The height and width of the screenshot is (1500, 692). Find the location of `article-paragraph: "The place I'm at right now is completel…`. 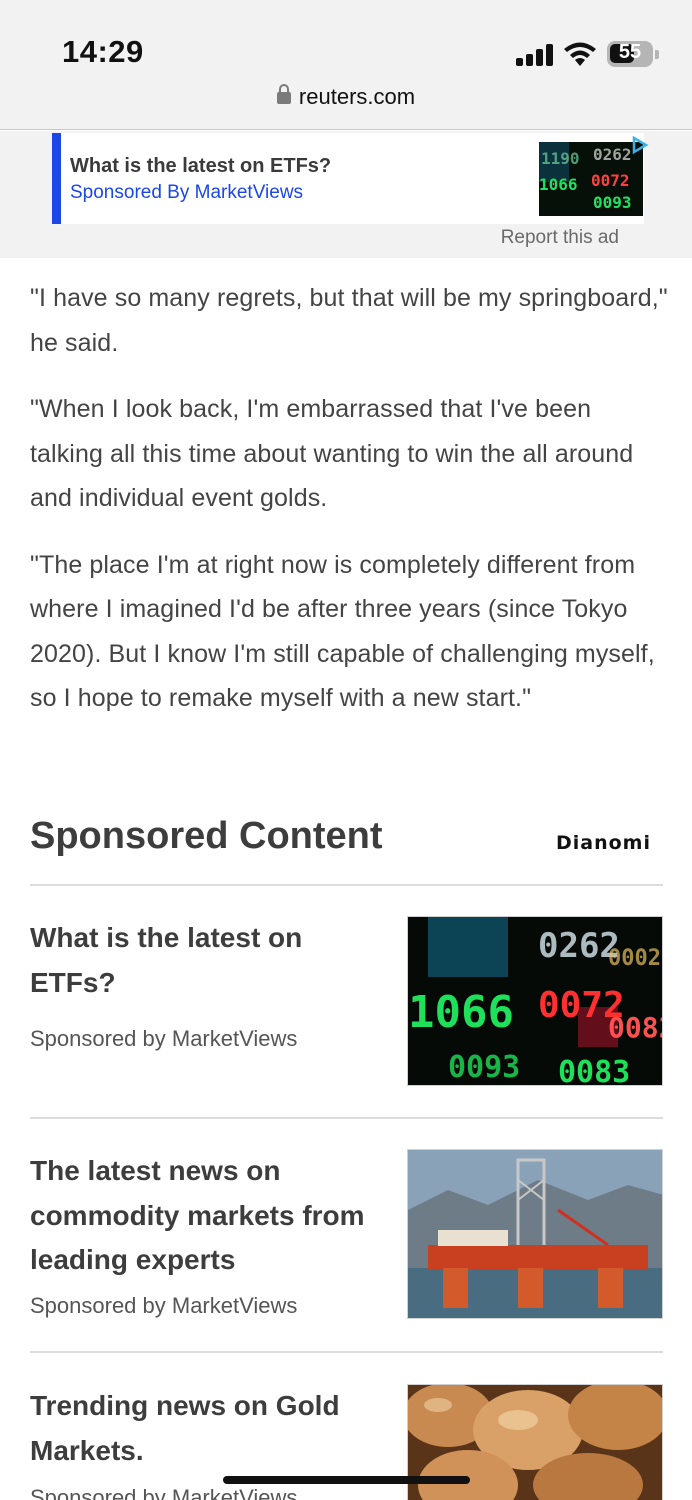

article-paragraph: "The place I'm at right now is completel… is located at coordinates (342, 631).